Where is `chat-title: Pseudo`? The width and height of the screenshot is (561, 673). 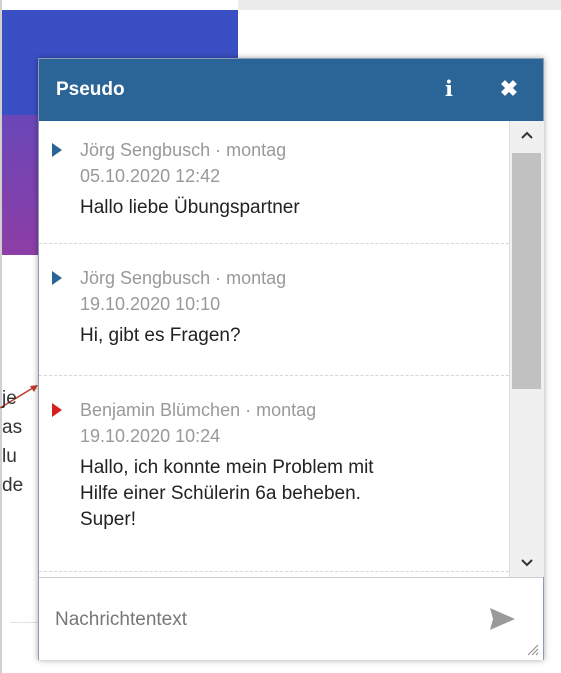
chat-title: Pseudo is located at coordinates (90, 89).